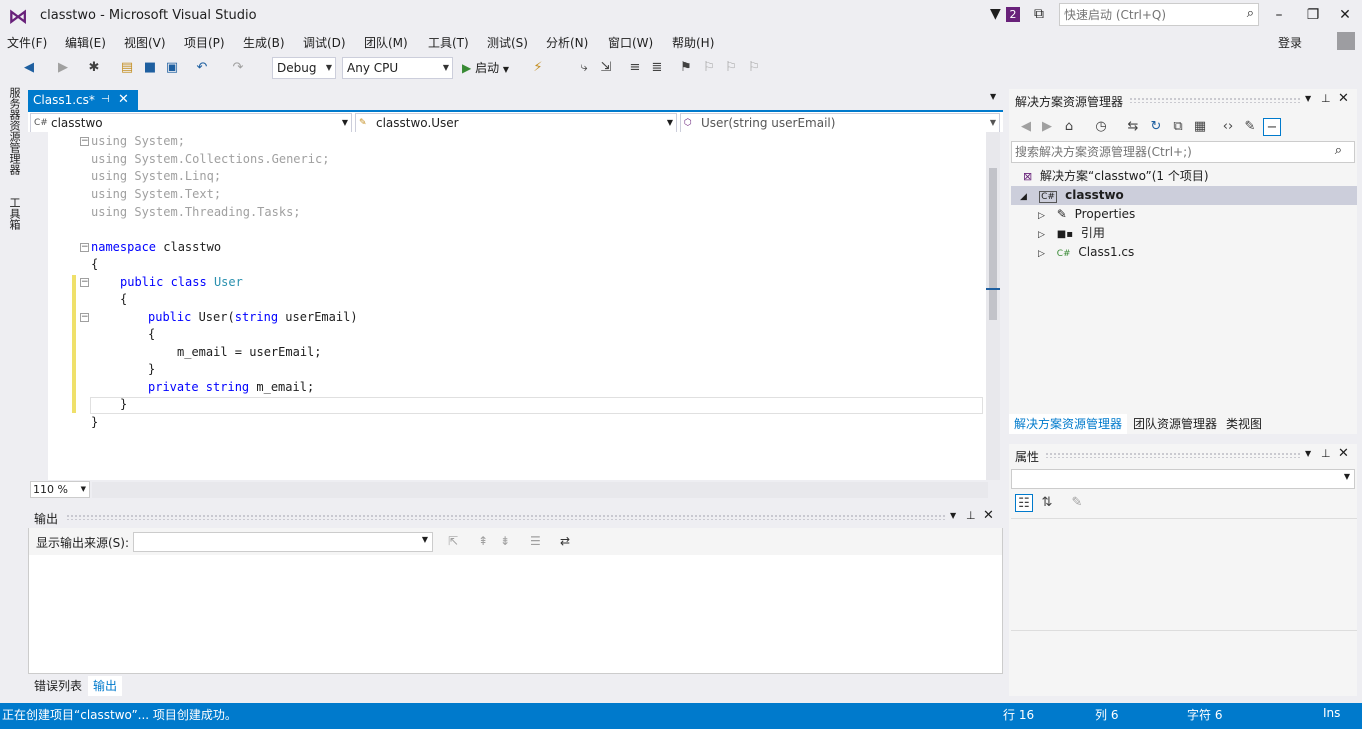  What do you see at coordinates (1145, 14) in the screenshot?
I see `quick-launch-input` at bounding box center [1145, 14].